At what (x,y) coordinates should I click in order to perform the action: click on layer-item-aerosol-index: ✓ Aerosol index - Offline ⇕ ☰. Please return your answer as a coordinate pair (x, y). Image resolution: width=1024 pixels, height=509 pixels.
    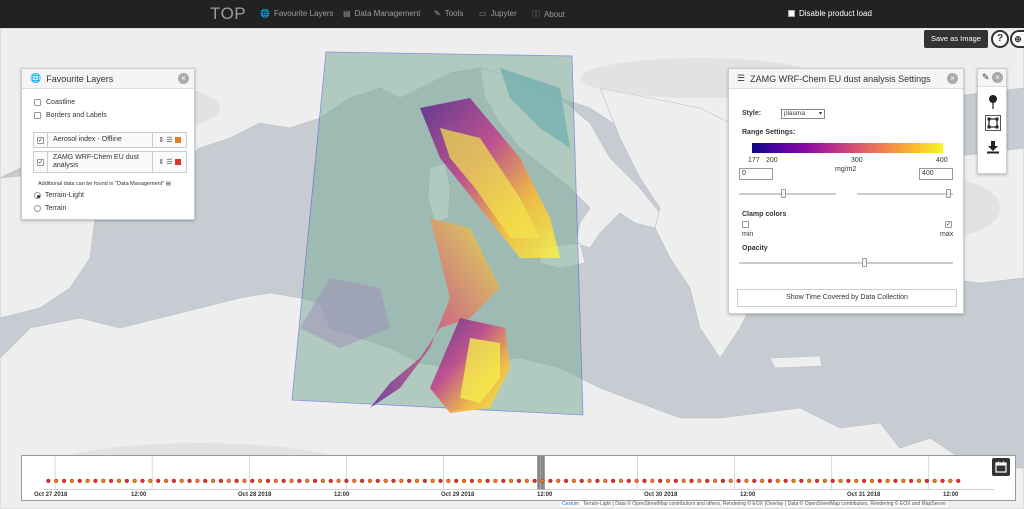
    Looking at the image, I should click on (110, 140).